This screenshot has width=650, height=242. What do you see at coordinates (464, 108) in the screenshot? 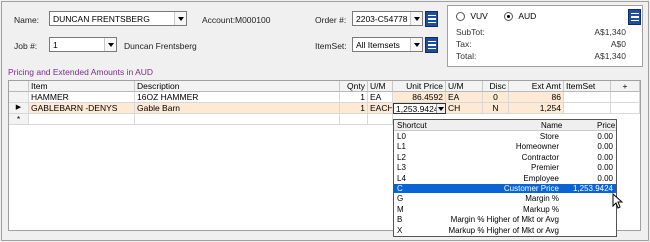
I see `cell-um2: CH` at bounding box center [464, 108].